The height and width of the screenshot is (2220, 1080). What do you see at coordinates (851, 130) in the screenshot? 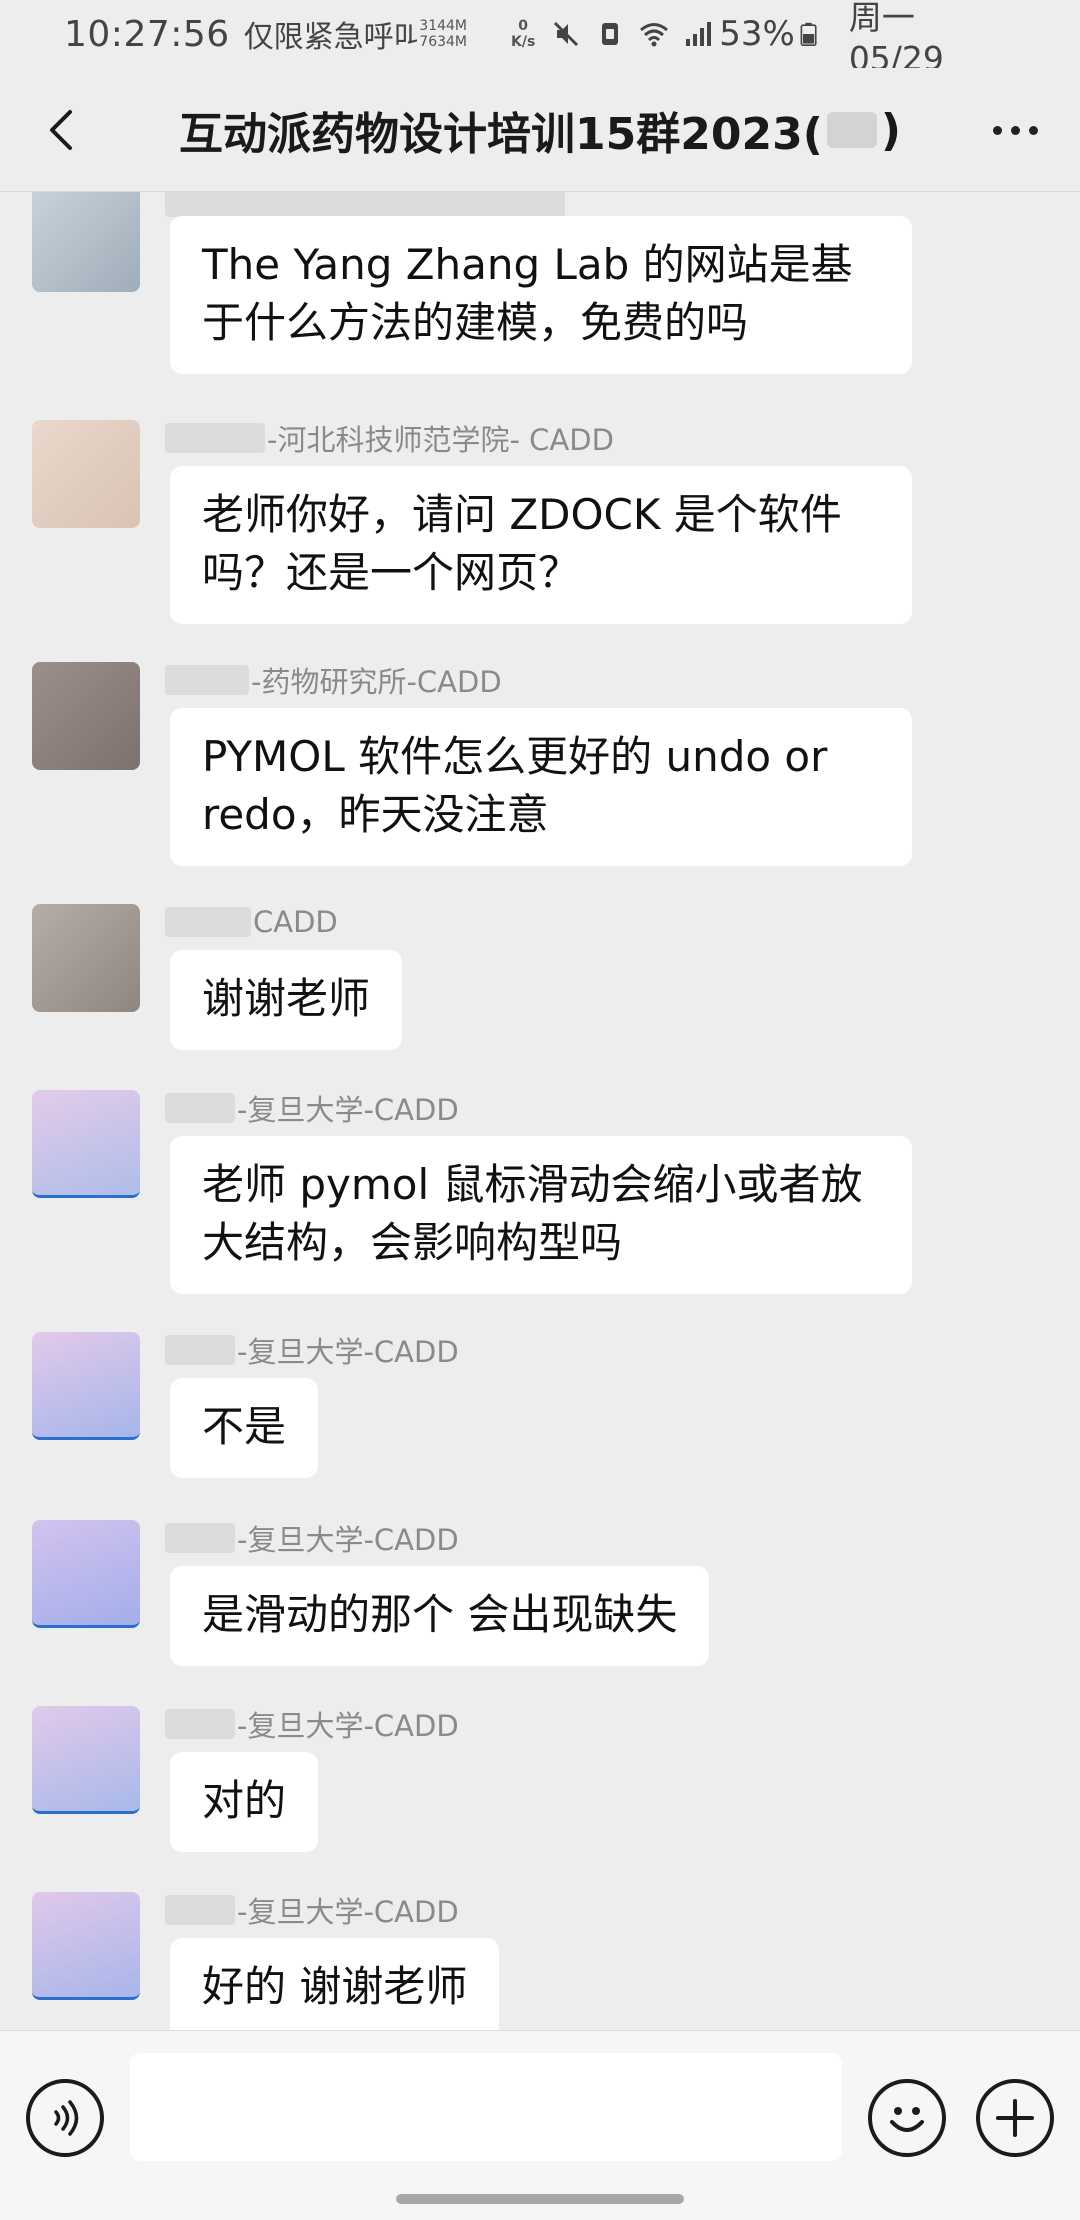
I see `title-redacted-block` at bounding box center [851, 130].